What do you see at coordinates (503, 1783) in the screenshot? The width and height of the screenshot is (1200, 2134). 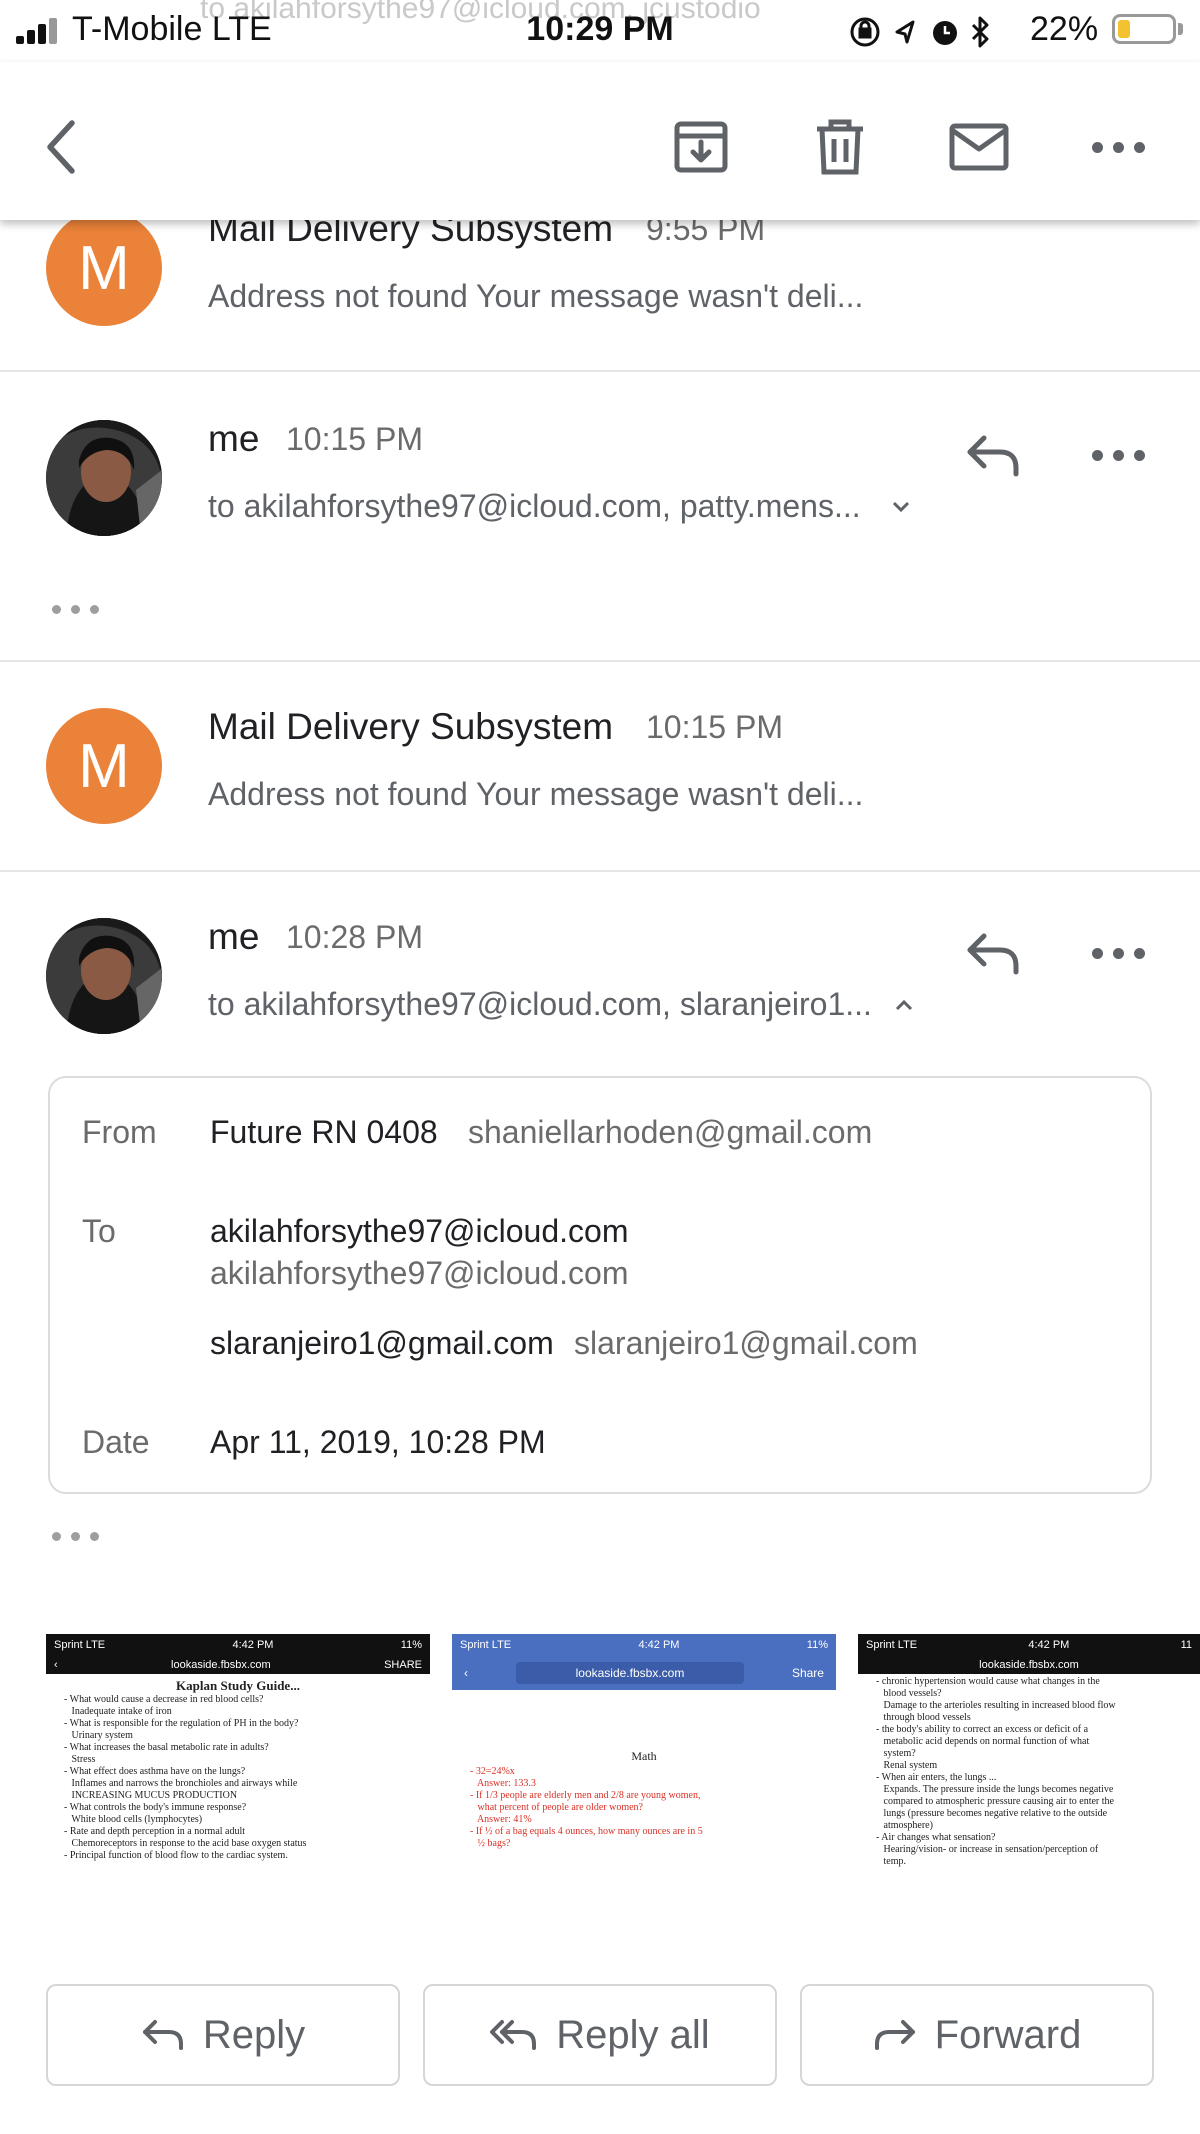 I see `thumb-text-line: Answer: 133.3` at bounding box center [503, 1783].